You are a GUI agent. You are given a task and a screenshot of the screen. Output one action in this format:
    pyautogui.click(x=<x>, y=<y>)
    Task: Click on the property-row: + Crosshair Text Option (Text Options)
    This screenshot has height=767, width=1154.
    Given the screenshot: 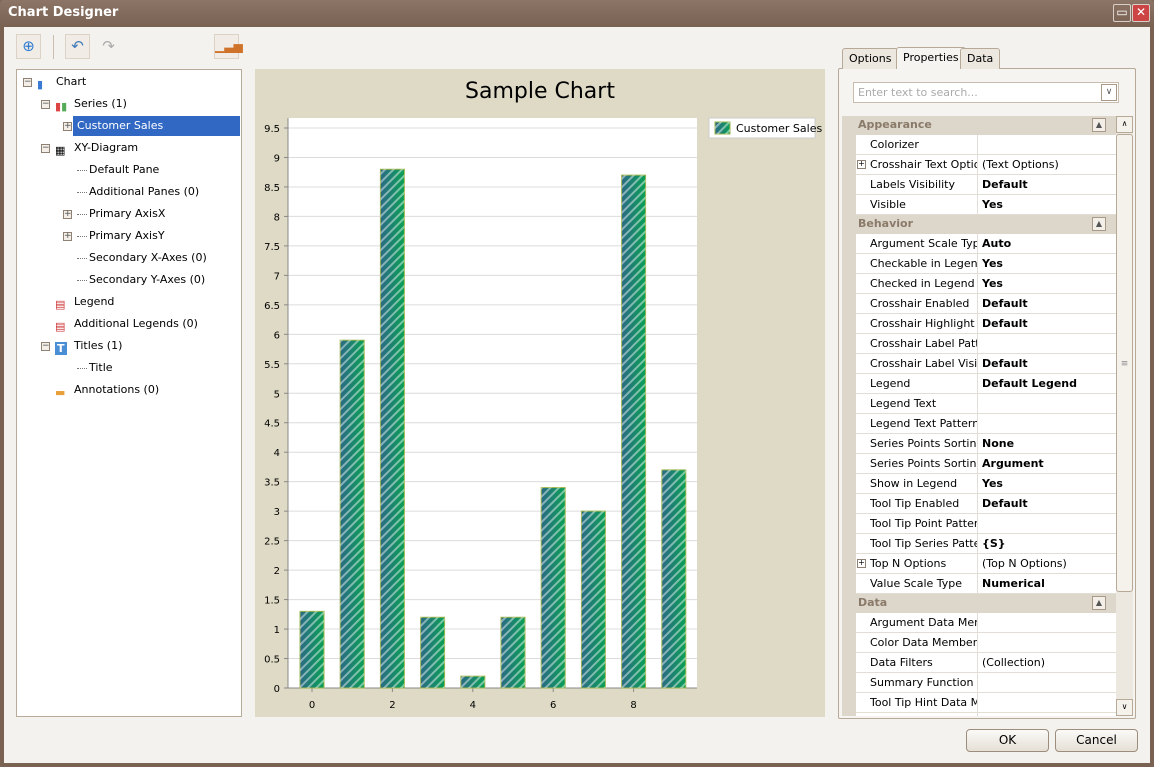 What is the action you would take?
    pyautogui.click(x=979, y=165)
    